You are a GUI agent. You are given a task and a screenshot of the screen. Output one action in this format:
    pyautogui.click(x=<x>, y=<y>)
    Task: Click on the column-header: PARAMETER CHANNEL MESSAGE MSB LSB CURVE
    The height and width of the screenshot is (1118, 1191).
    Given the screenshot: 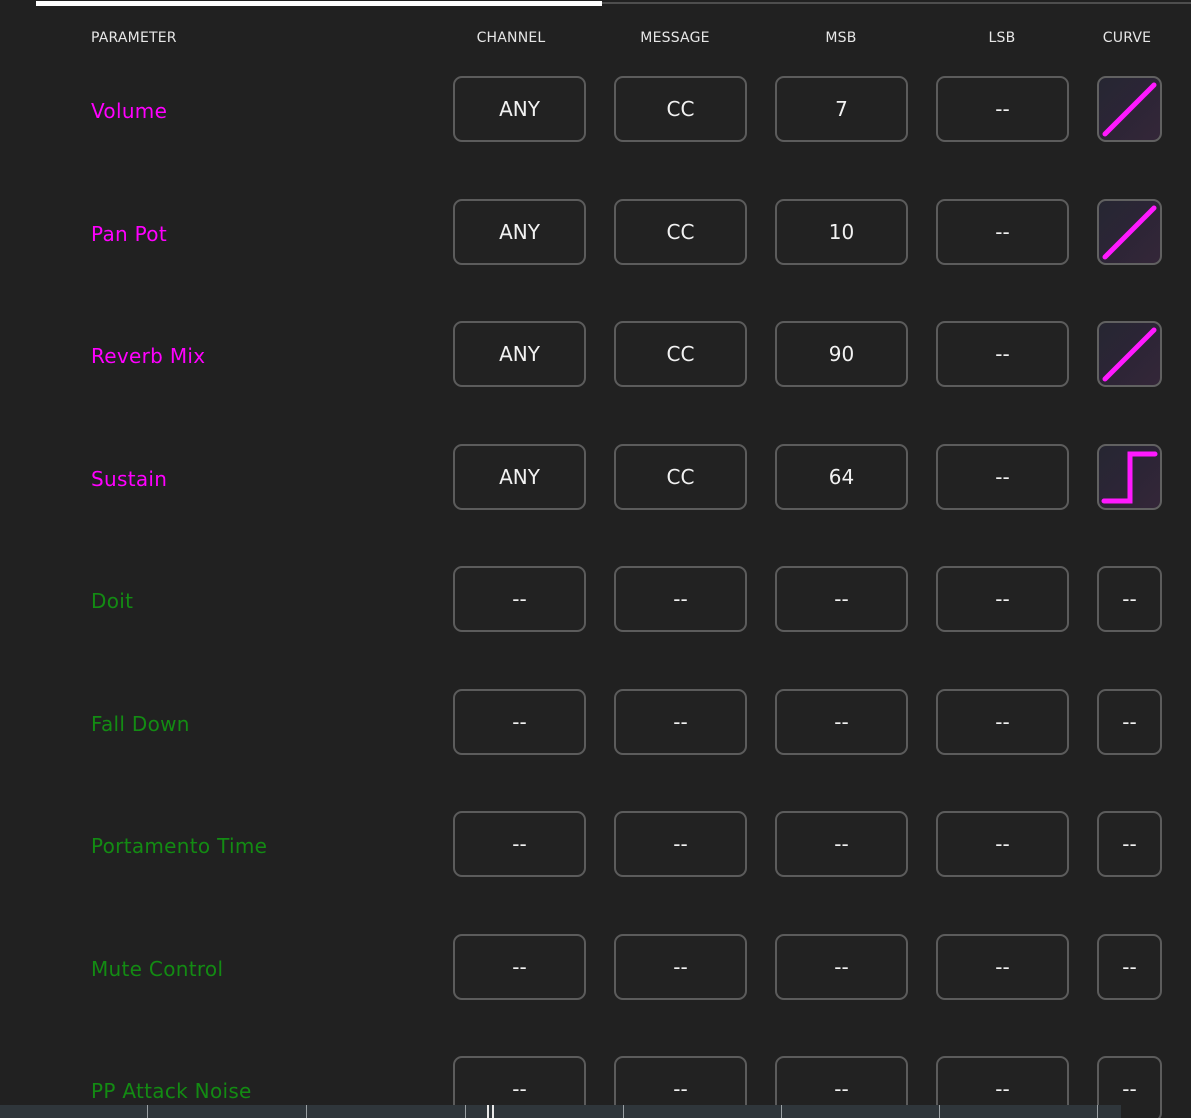 What is the action you would take?
    pyautogui.click(x=595, y=39)
    